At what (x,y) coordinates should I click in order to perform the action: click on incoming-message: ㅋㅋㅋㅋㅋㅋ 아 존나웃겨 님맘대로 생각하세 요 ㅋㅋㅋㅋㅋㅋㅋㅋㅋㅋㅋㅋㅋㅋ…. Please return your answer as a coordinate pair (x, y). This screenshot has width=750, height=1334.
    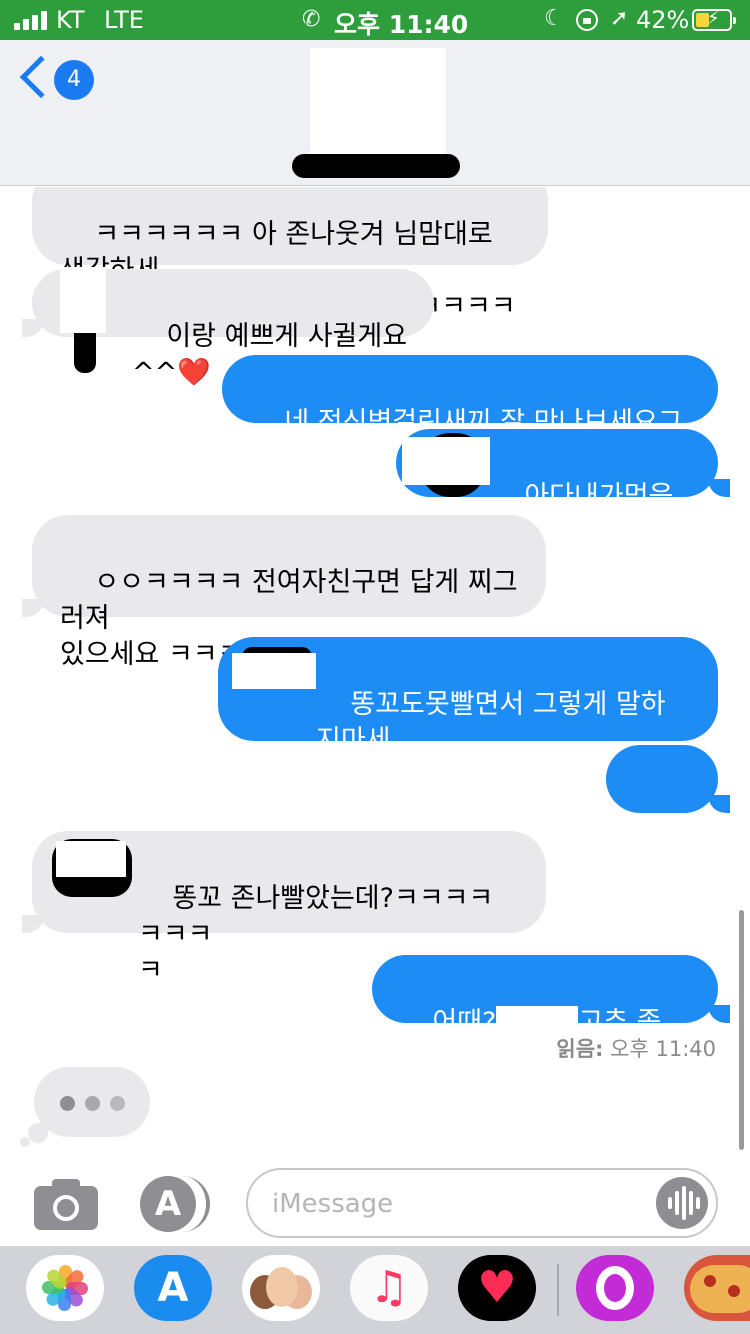
    Looking at the image, I should click on (290, 254).